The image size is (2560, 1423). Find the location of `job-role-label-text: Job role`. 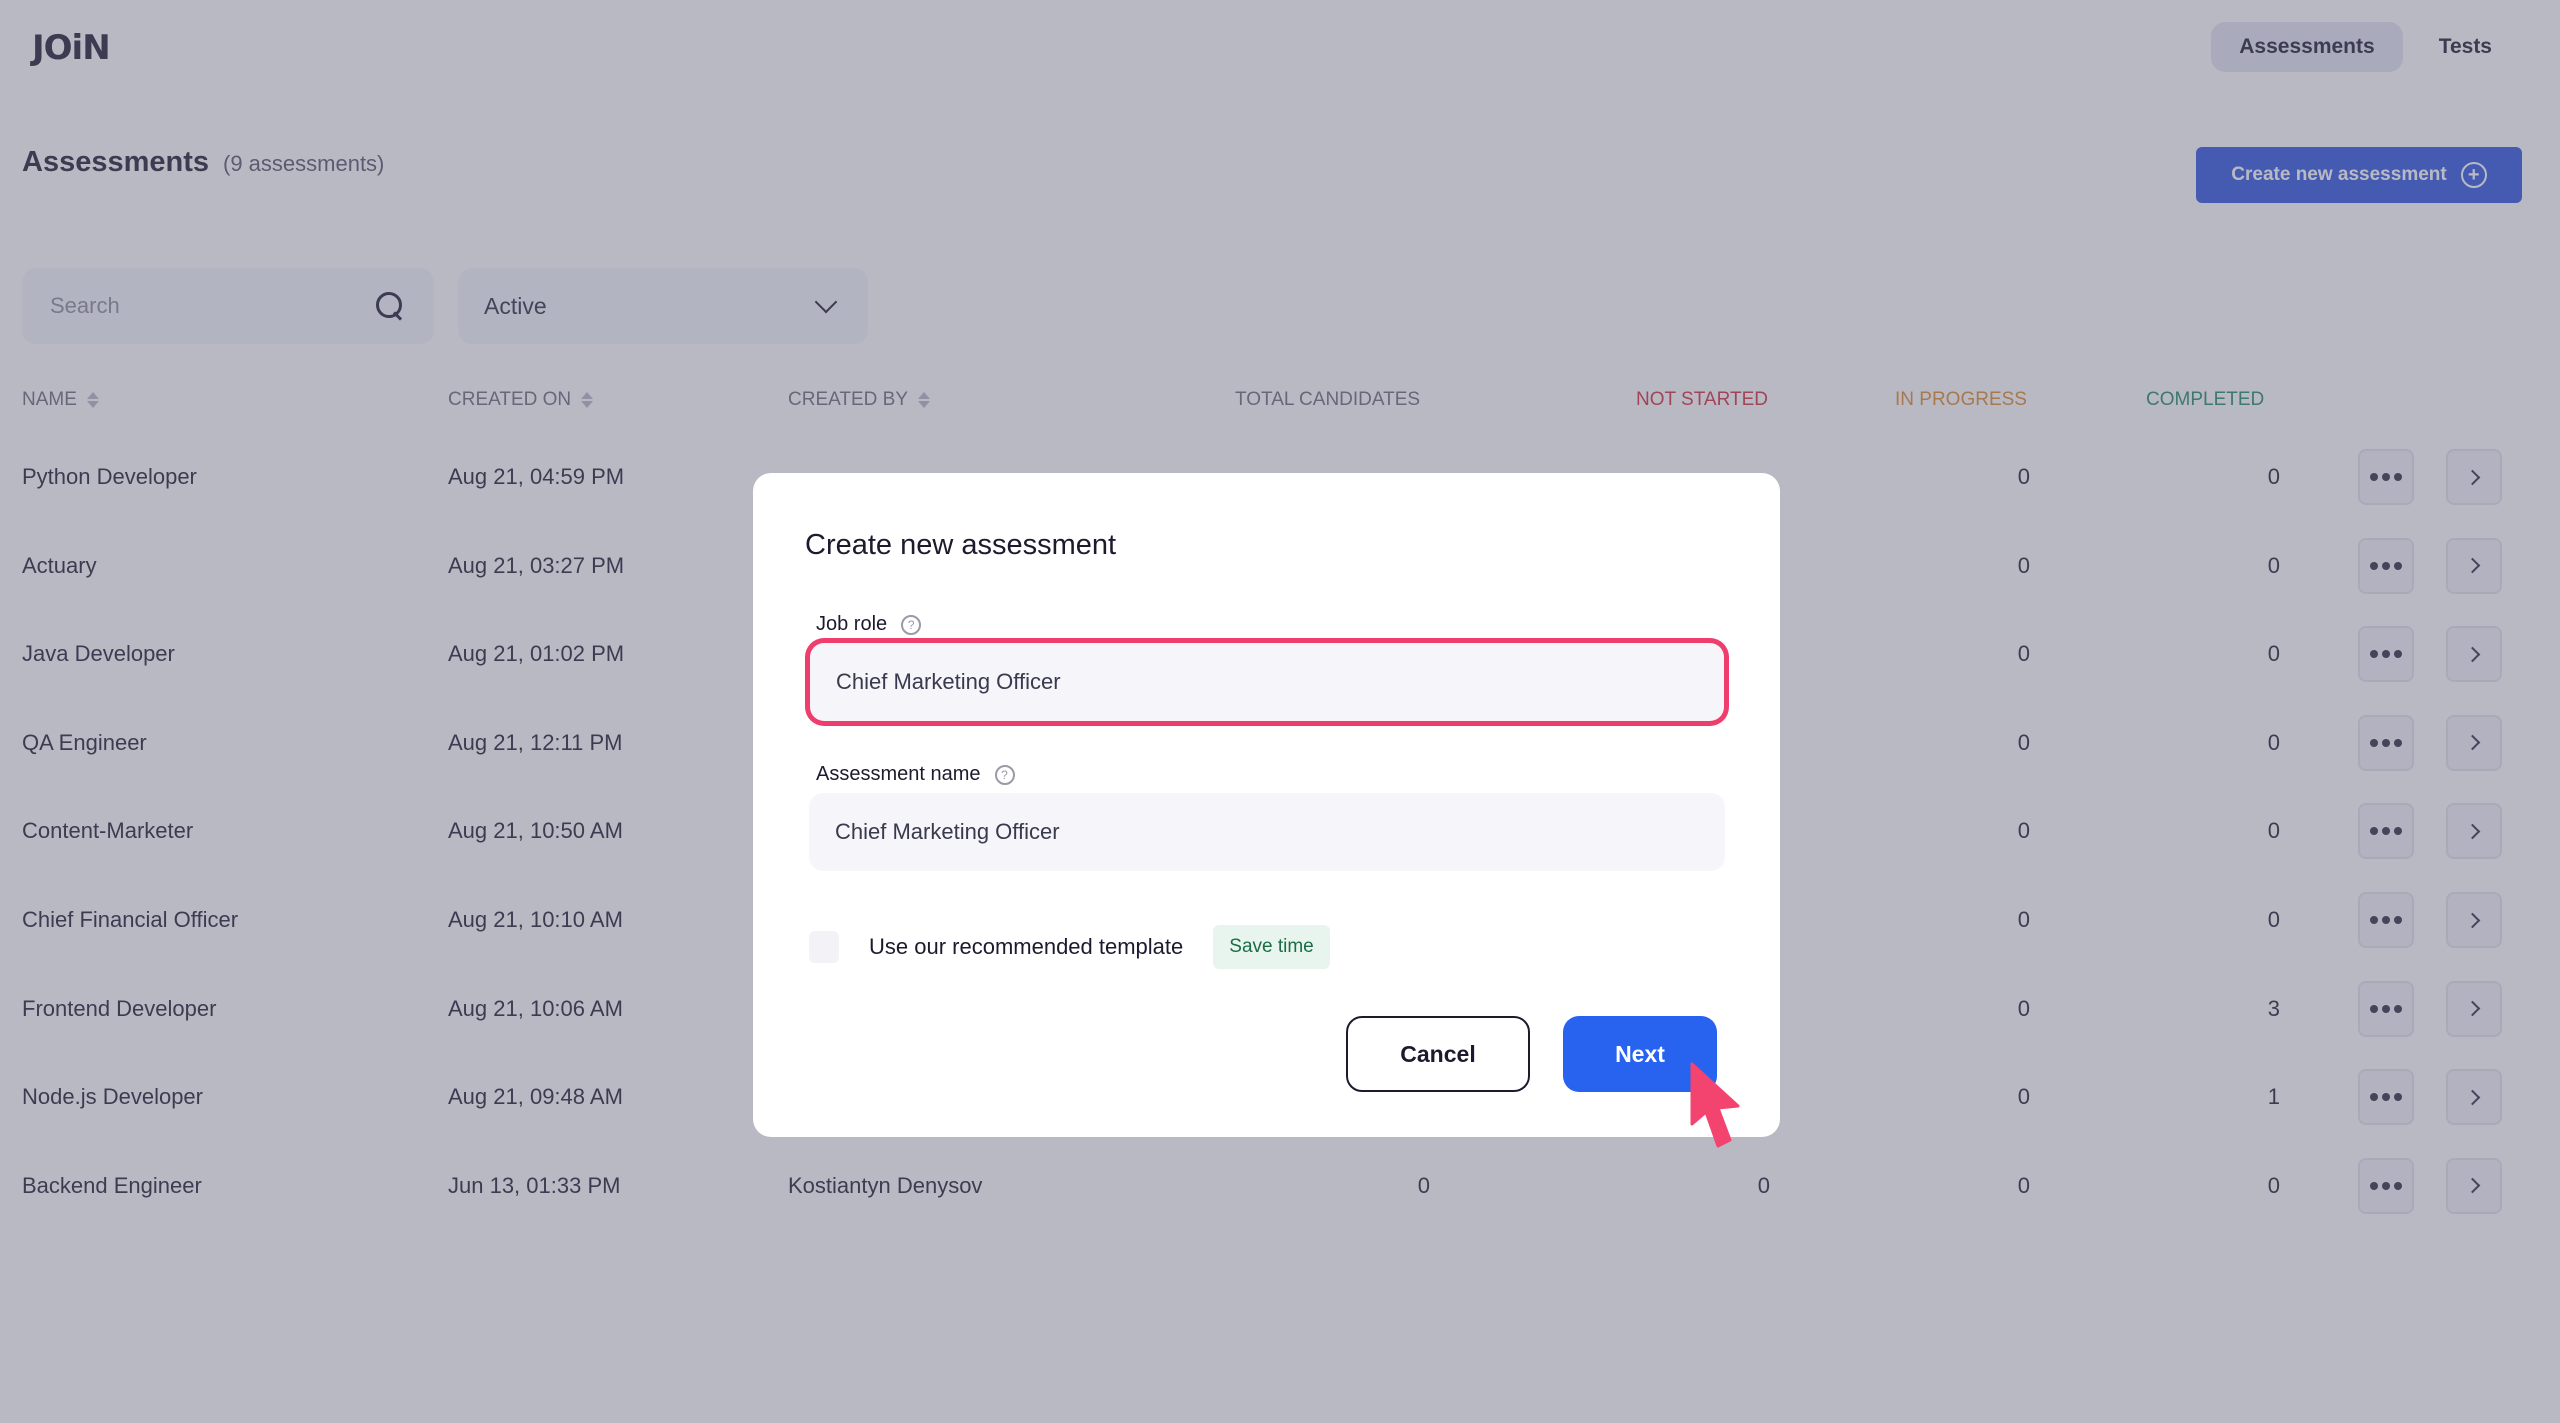

job-role-label-text: Job role is located at coordinates (852, 624).